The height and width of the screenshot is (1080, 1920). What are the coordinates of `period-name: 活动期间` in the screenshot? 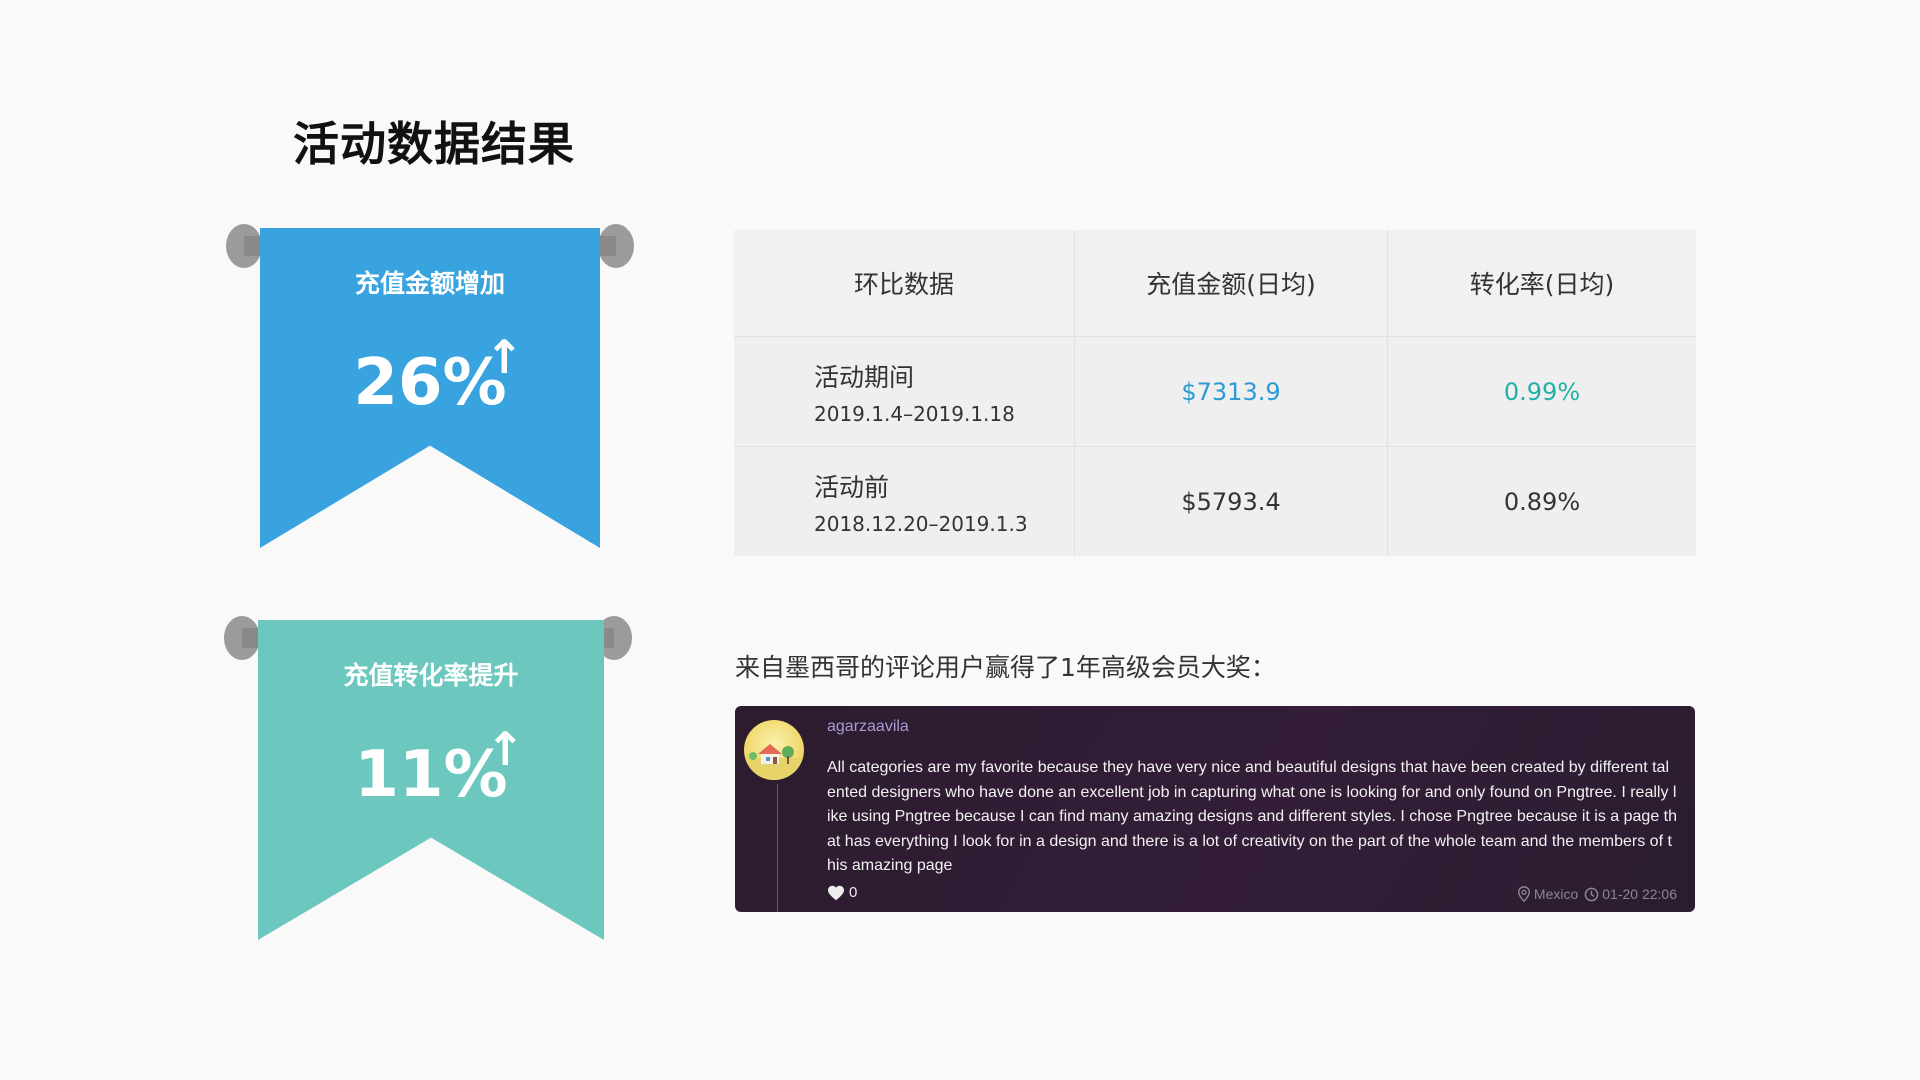 It's located at (864, 377).